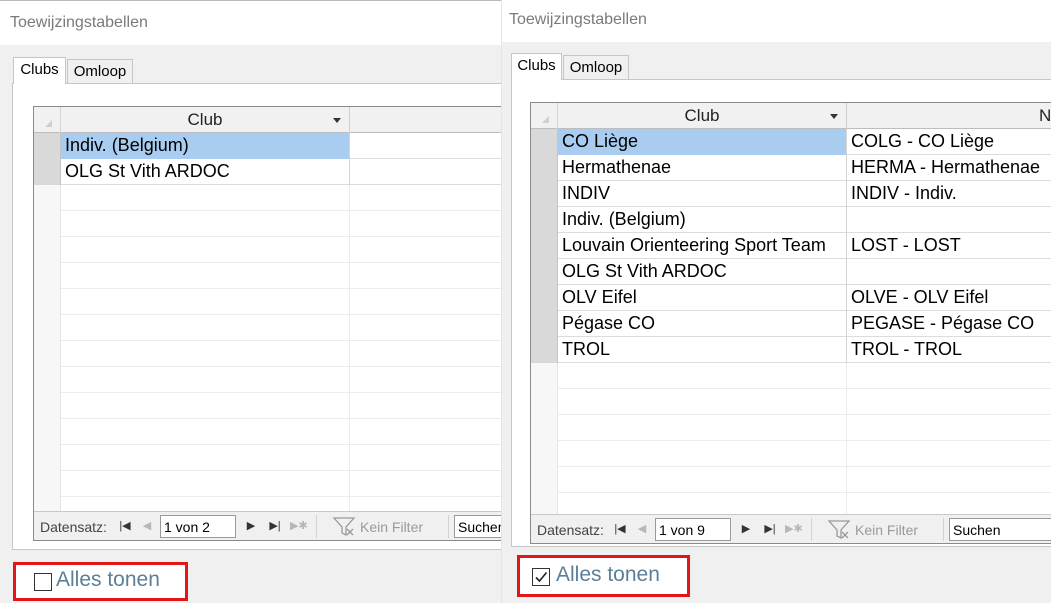  Describe the element at coordinates (949, 324) in the screenshot. I see `mapping-cell: PEGASE - Pégase CO` at that location.